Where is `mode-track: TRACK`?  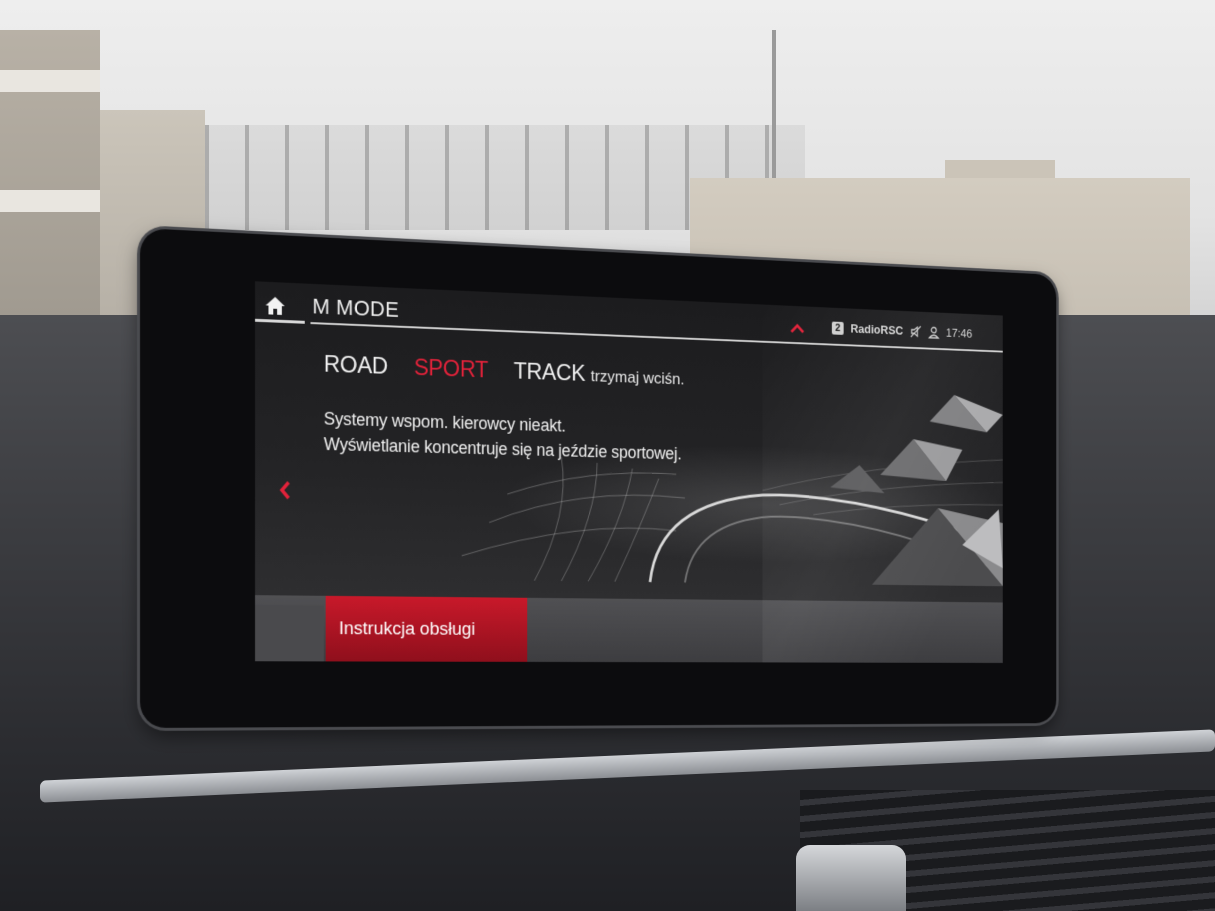 mode-track: TRACK is located at coordinates (550, 372).